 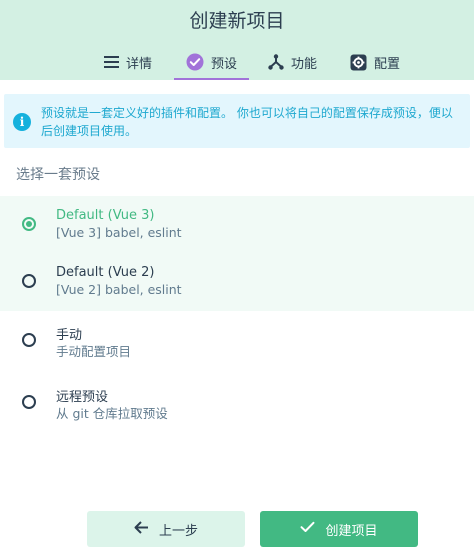 What do you see at coordinates (195, 62) in the screenshot?
I see `check-circle-icon` at bounding box center [195, 62].